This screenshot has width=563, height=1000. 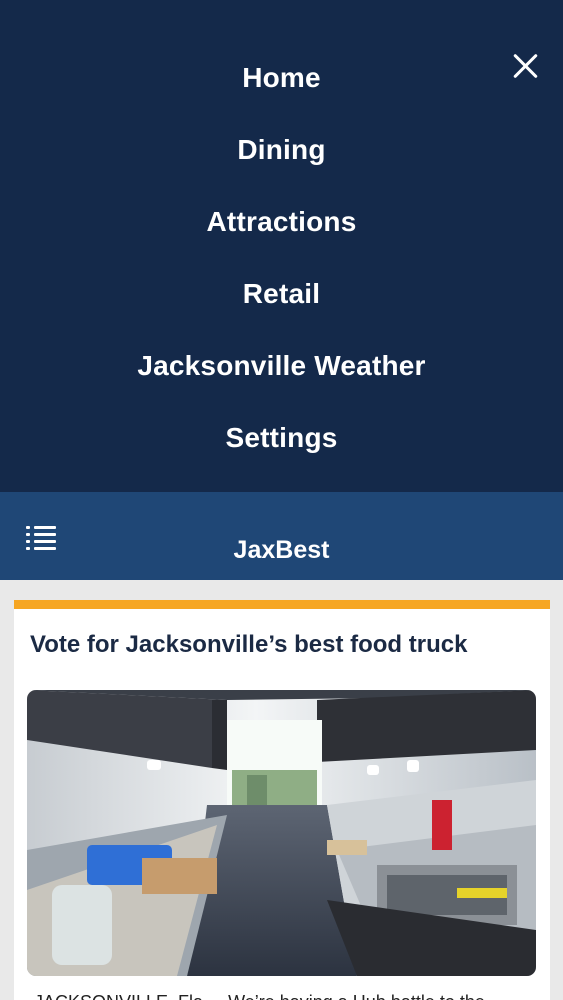 I want to click on menu-item-retail: Retail, so click(x=281, y=294).